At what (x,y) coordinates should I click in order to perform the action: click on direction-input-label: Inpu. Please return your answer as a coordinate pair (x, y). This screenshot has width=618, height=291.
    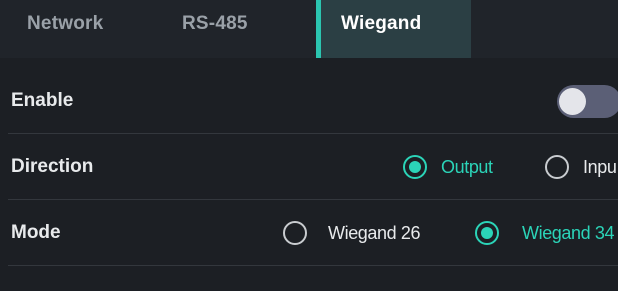
    Looking at the image, I should click on (600, 167).